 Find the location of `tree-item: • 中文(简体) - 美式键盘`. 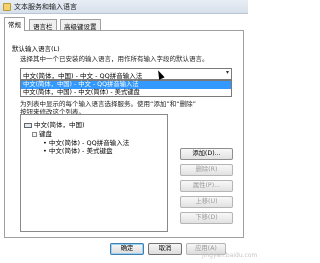

tree-item: • 中文(简体) - 美式键盘 is located at coordinates (77, 150).